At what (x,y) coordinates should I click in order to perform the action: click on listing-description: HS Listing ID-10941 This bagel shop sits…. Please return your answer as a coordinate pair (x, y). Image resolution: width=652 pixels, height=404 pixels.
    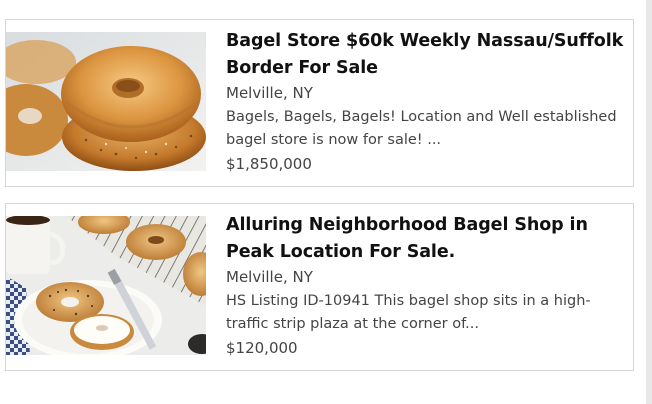
    Looking at the image, I should click on (408, 312).